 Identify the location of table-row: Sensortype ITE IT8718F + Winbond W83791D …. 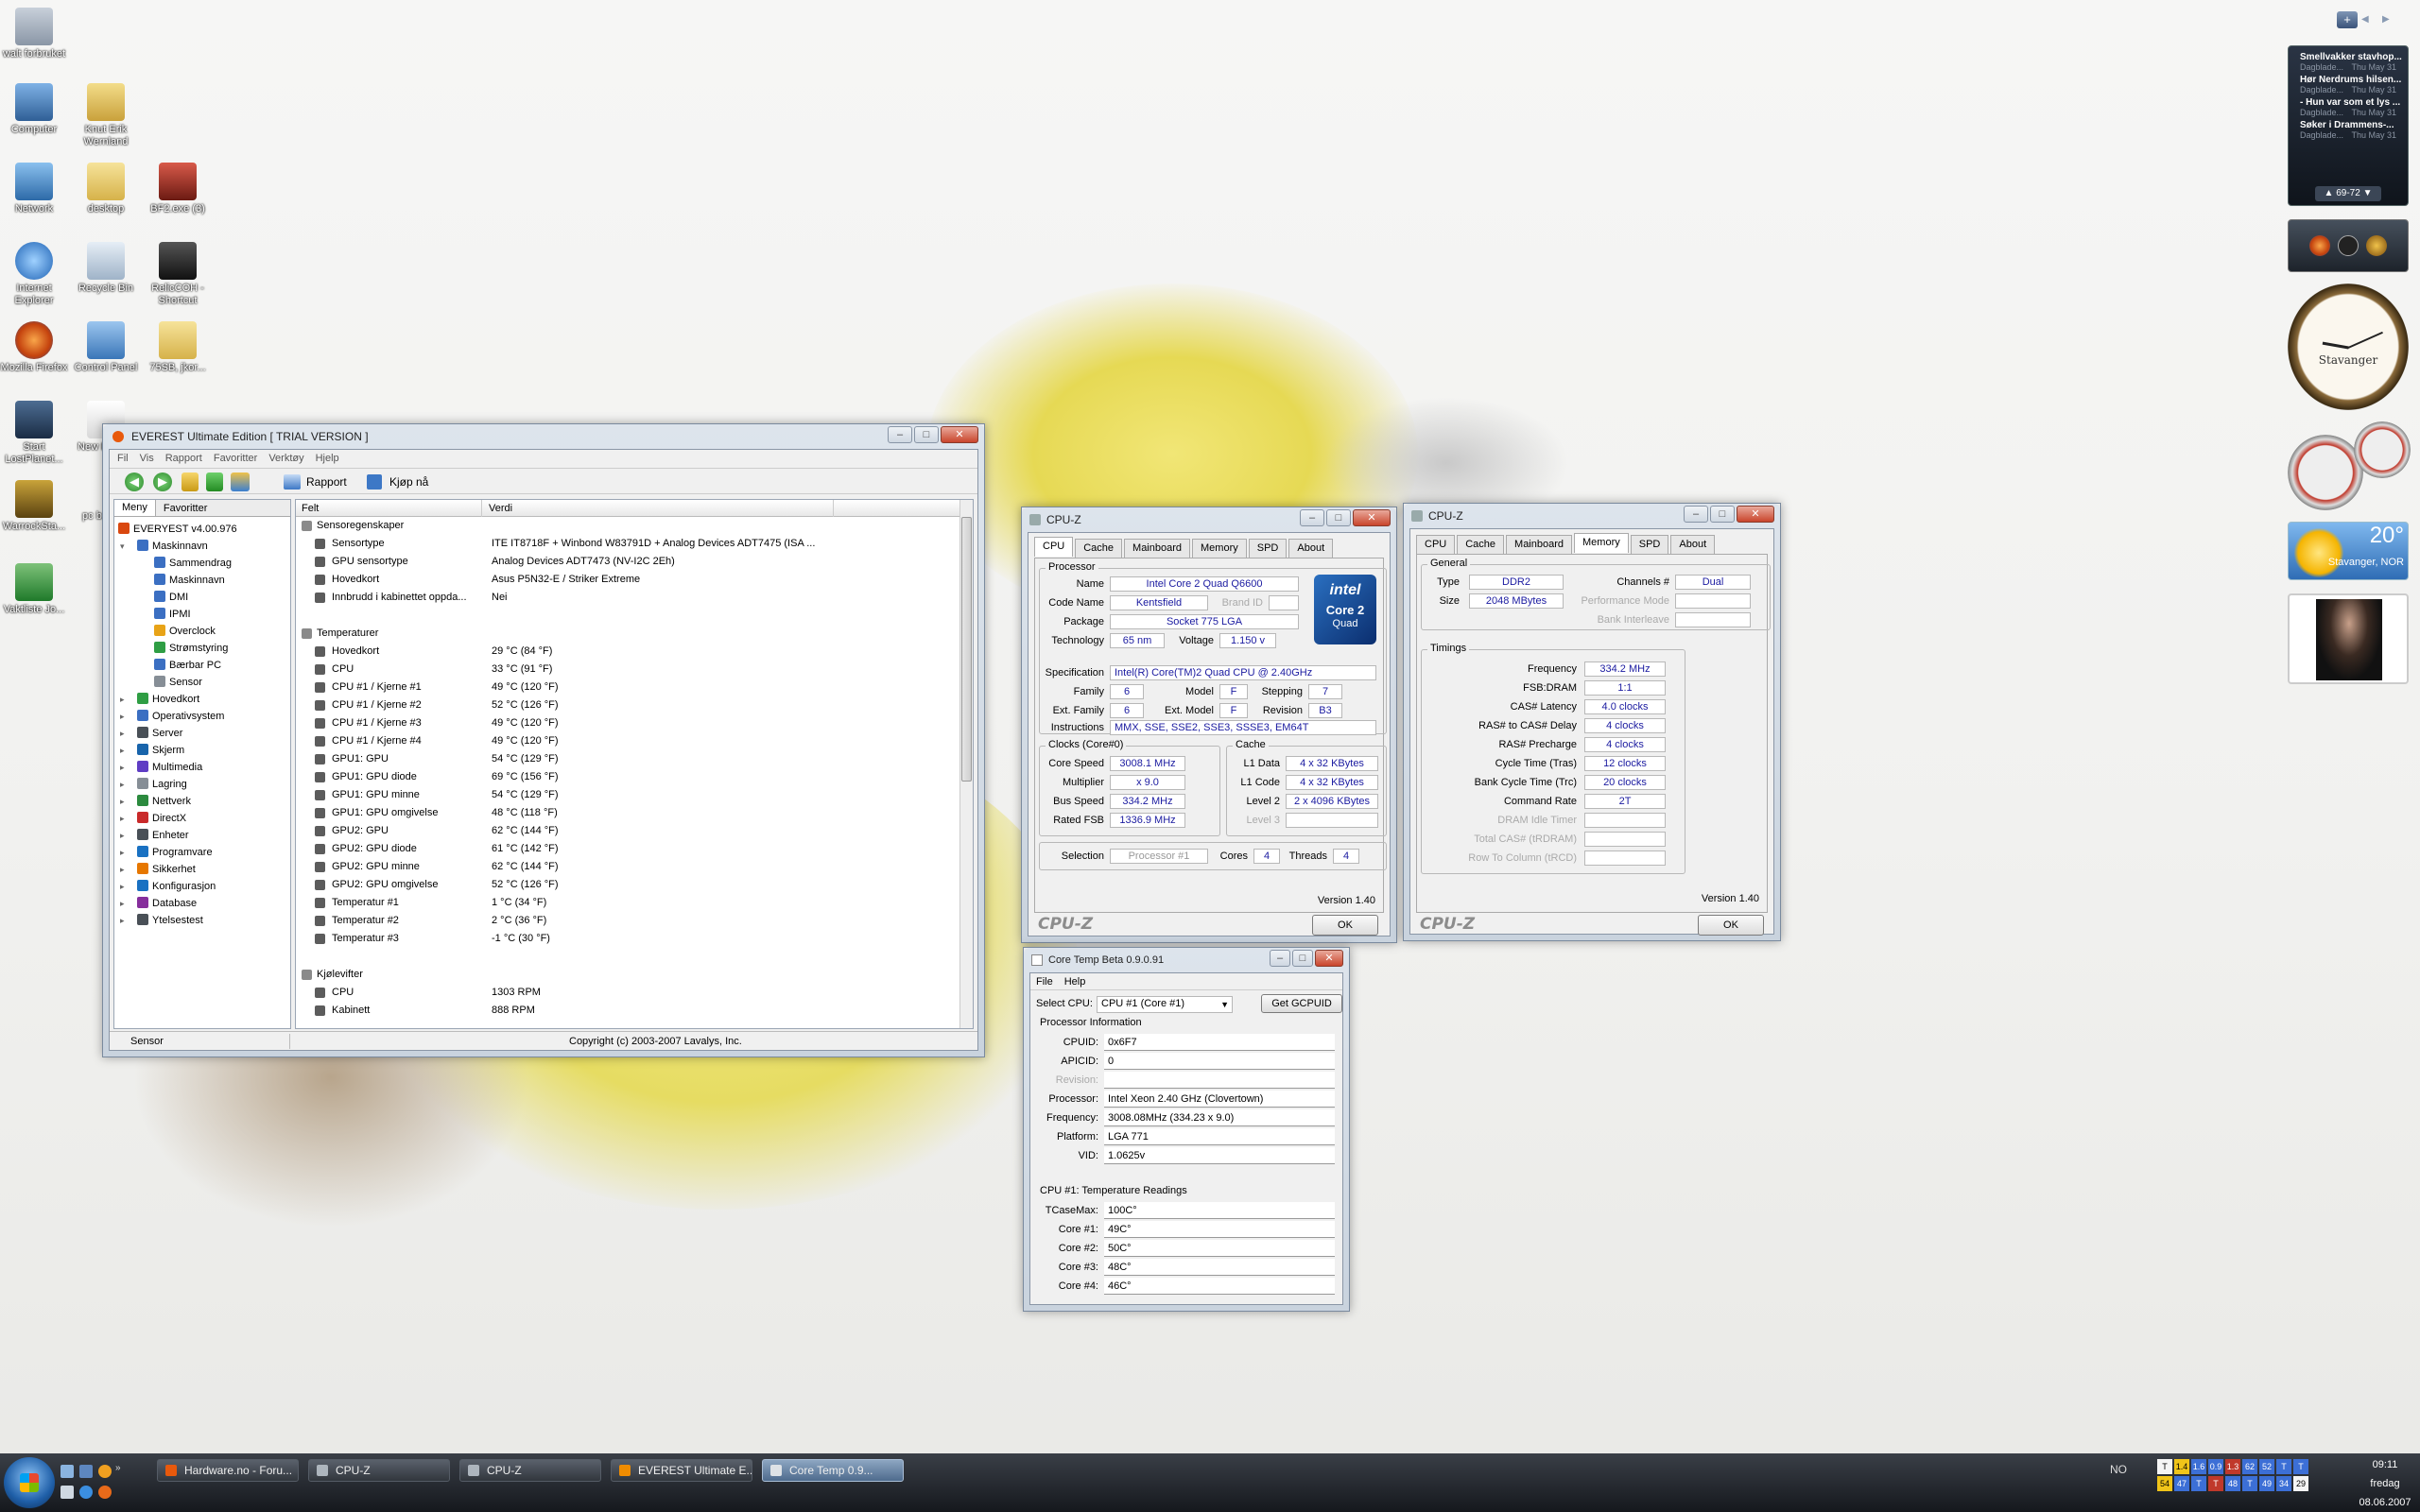
(627, 544).